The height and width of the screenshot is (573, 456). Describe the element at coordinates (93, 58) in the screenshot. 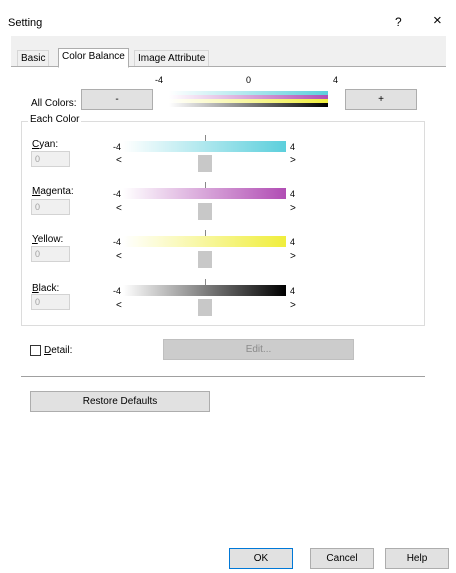

I see `tab-color-balance: Color Balance` at that location.